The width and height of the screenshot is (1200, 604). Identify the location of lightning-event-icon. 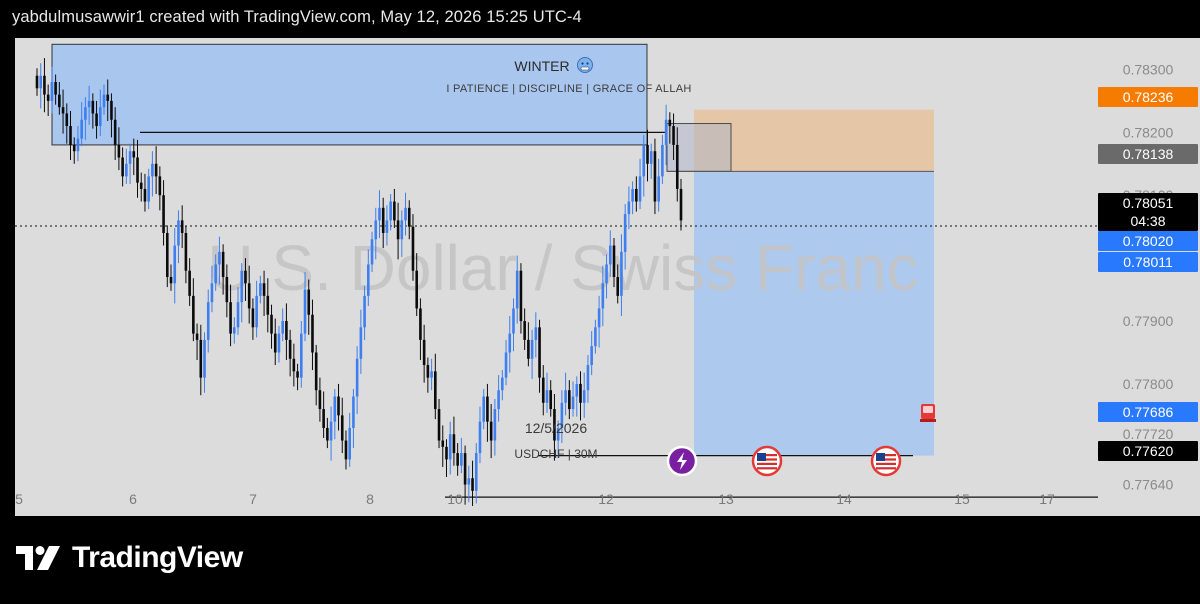
(682, 461).